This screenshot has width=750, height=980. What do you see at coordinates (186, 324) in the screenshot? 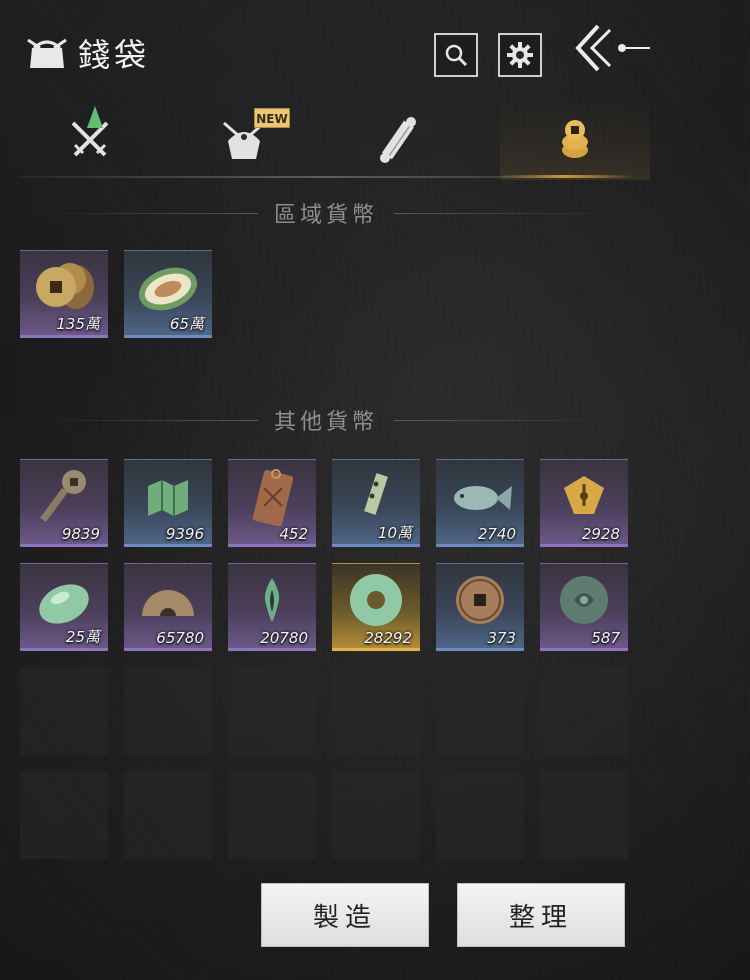
I see `item-count: 65萬` at bounding box center [186, 324].